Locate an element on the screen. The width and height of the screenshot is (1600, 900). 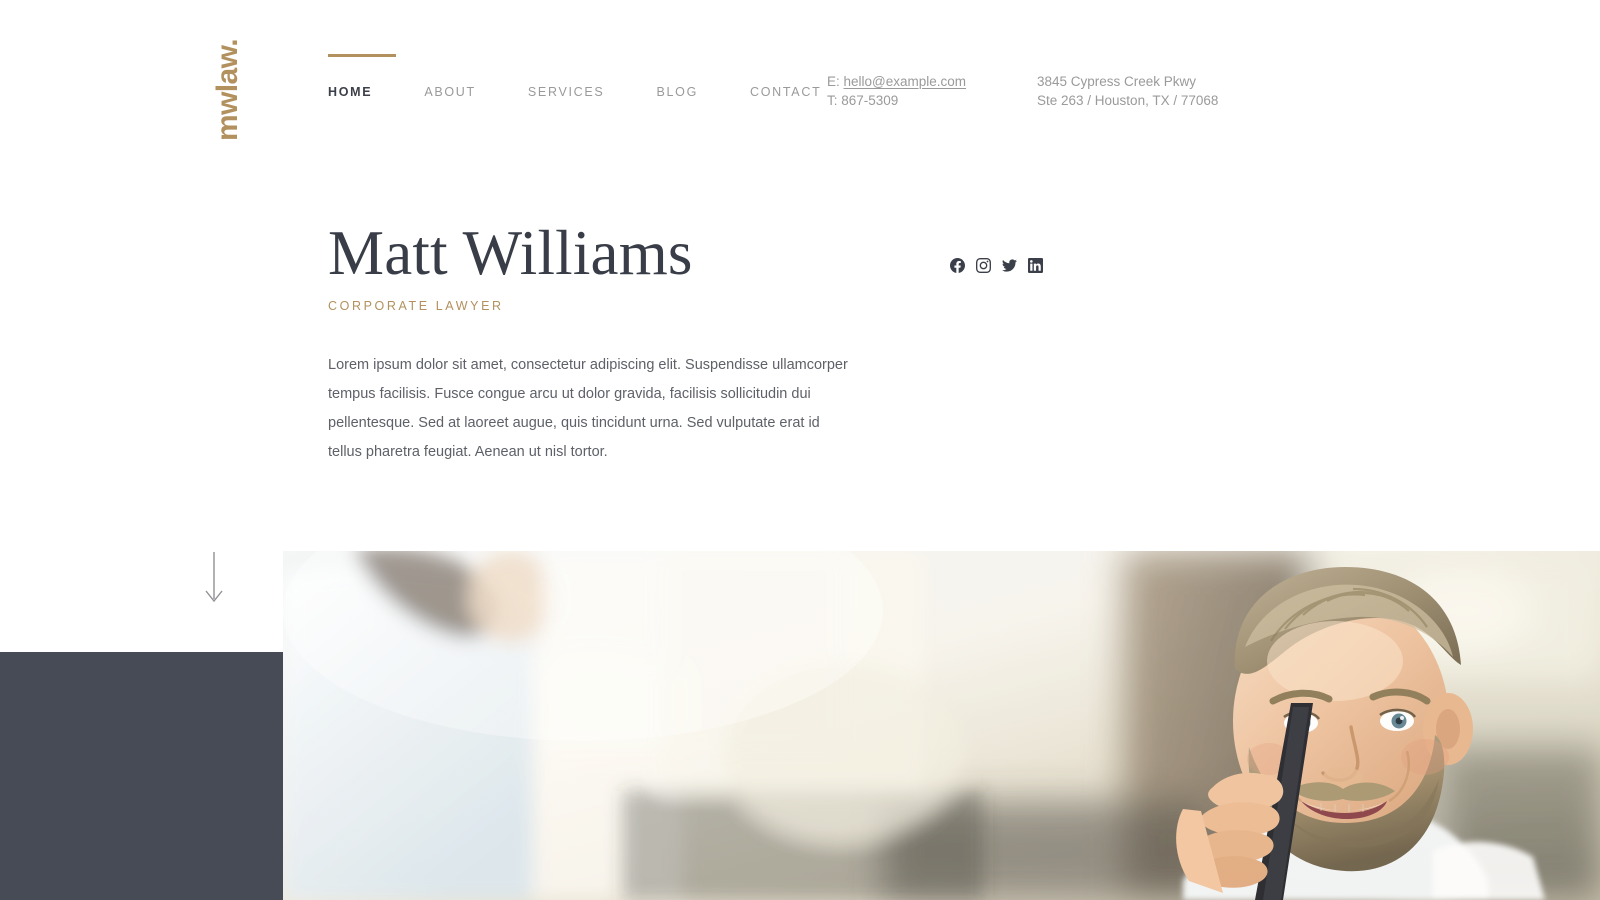
nav-list: HOME ABOUT SERVICES BLOG CONTACT is located at coordinates (574, 92).